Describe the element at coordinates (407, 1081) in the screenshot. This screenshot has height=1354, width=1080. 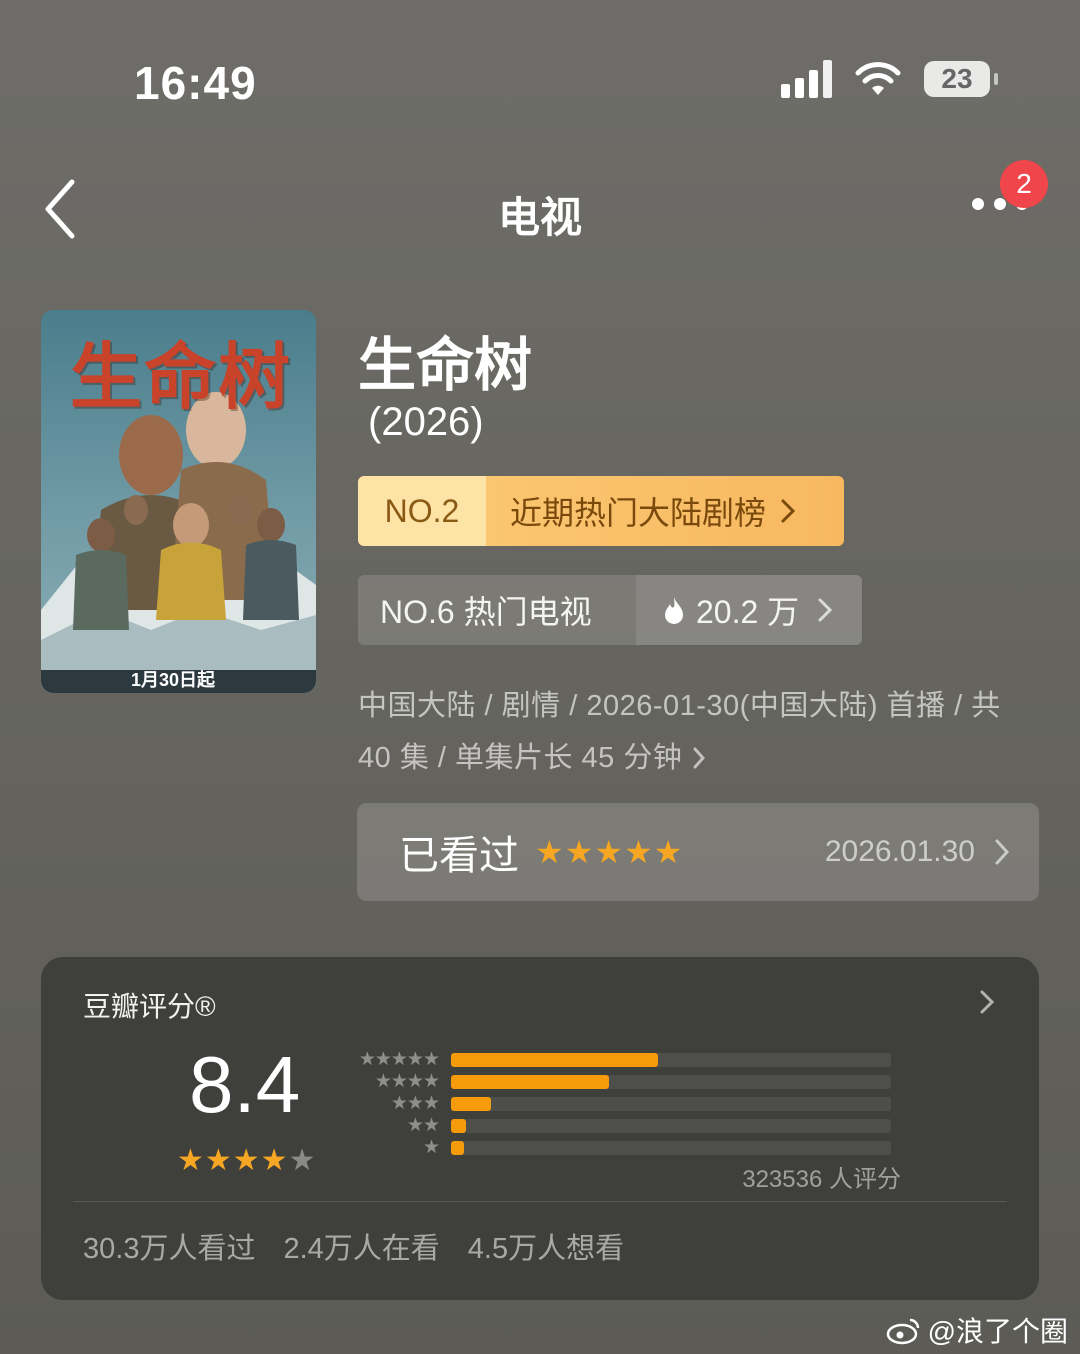
I see `distribution-stars: ★★★★` at that location.